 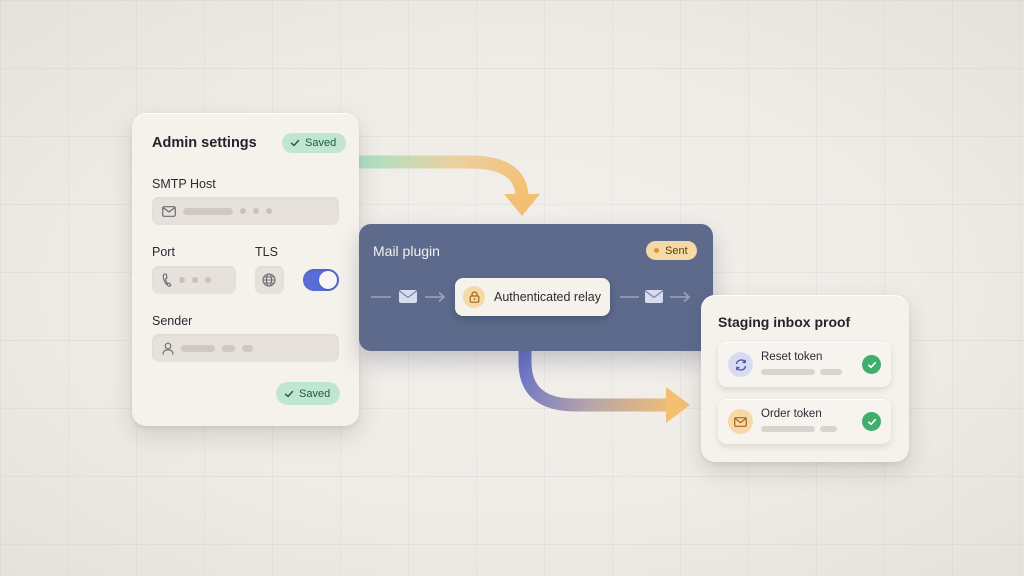 I want to click on saved-badge: Saved, so click(x=314, y=143).